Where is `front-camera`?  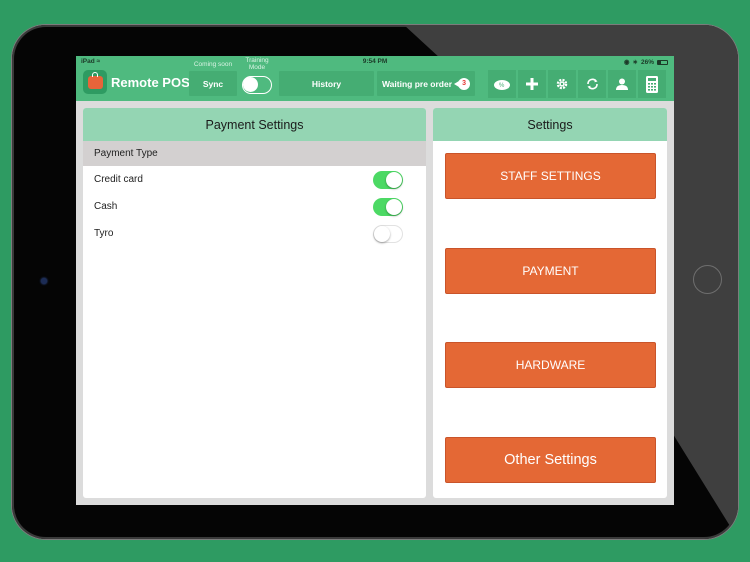
front-camera is located at coordinates (44, 281).